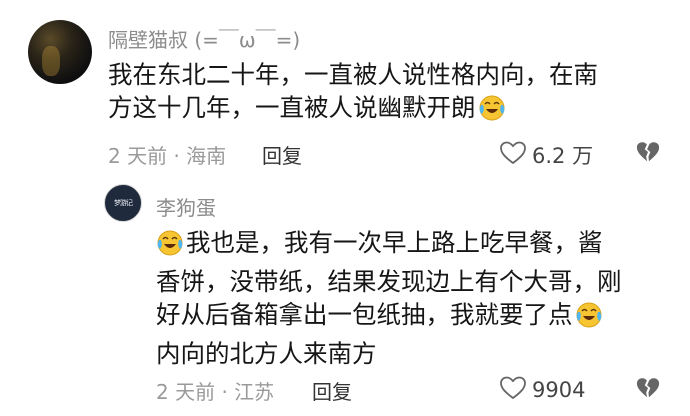 The width and height of the screenshot is (690, 416). I want to click on like-button: 6.2 万, so click(546, 155).